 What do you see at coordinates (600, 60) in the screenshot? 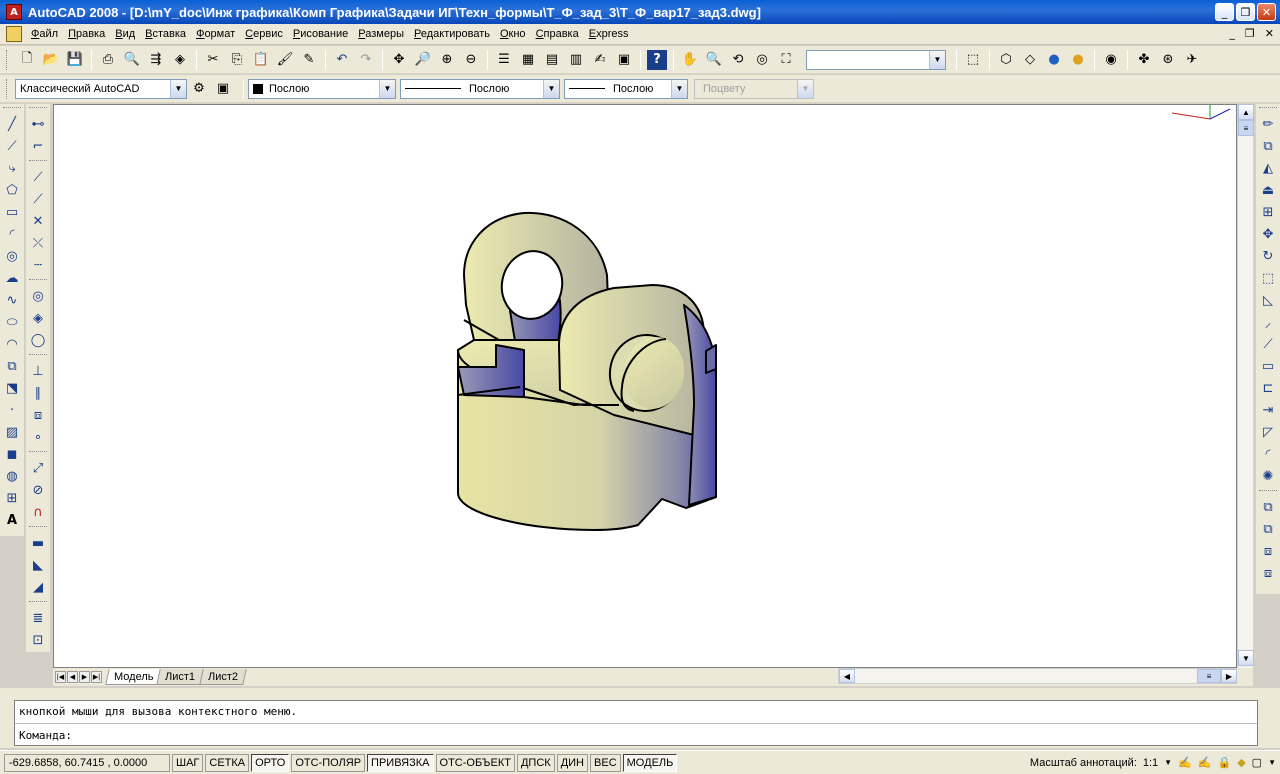
I see `markup-icon: ✍` at bounding box center [600, 60].